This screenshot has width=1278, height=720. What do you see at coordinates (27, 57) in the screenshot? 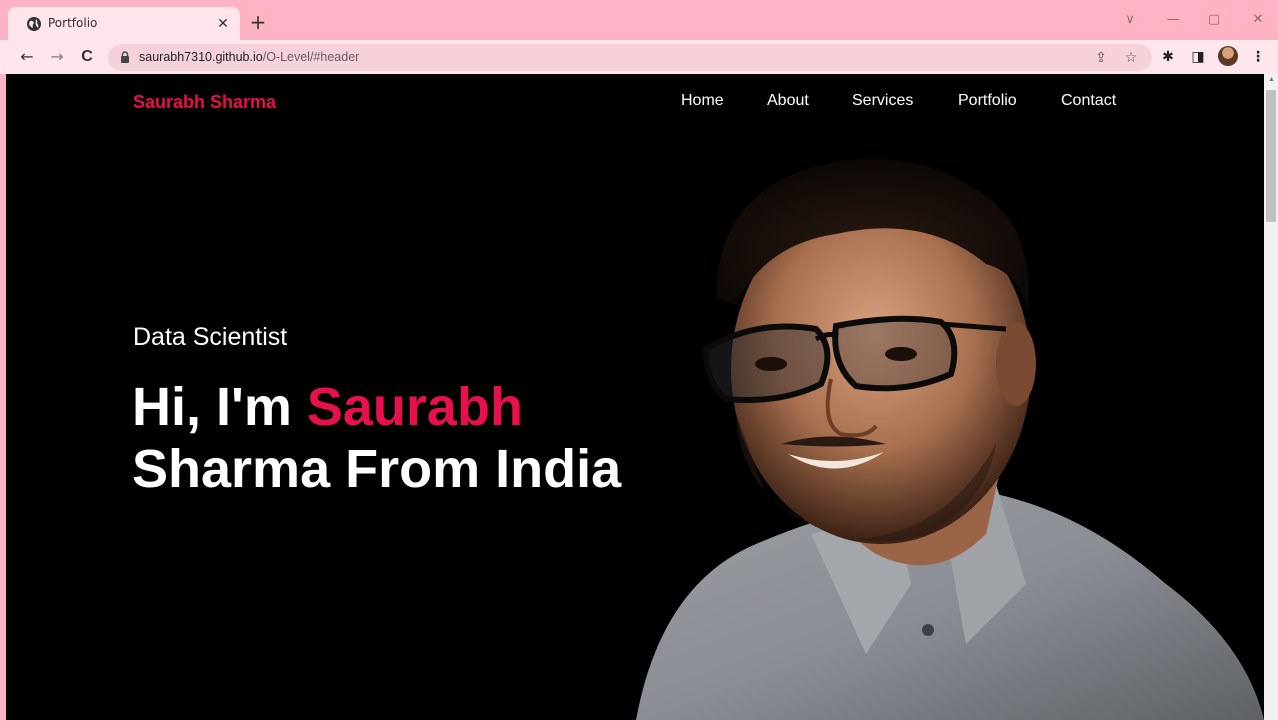
I see `back-button: ←` at bounding box center [27, 57].